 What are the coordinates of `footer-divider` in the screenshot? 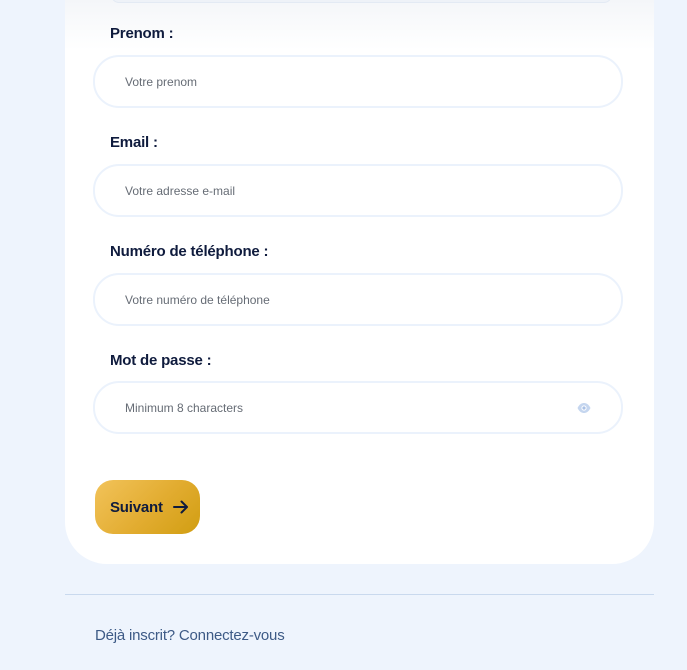 It's located at (359, 594).